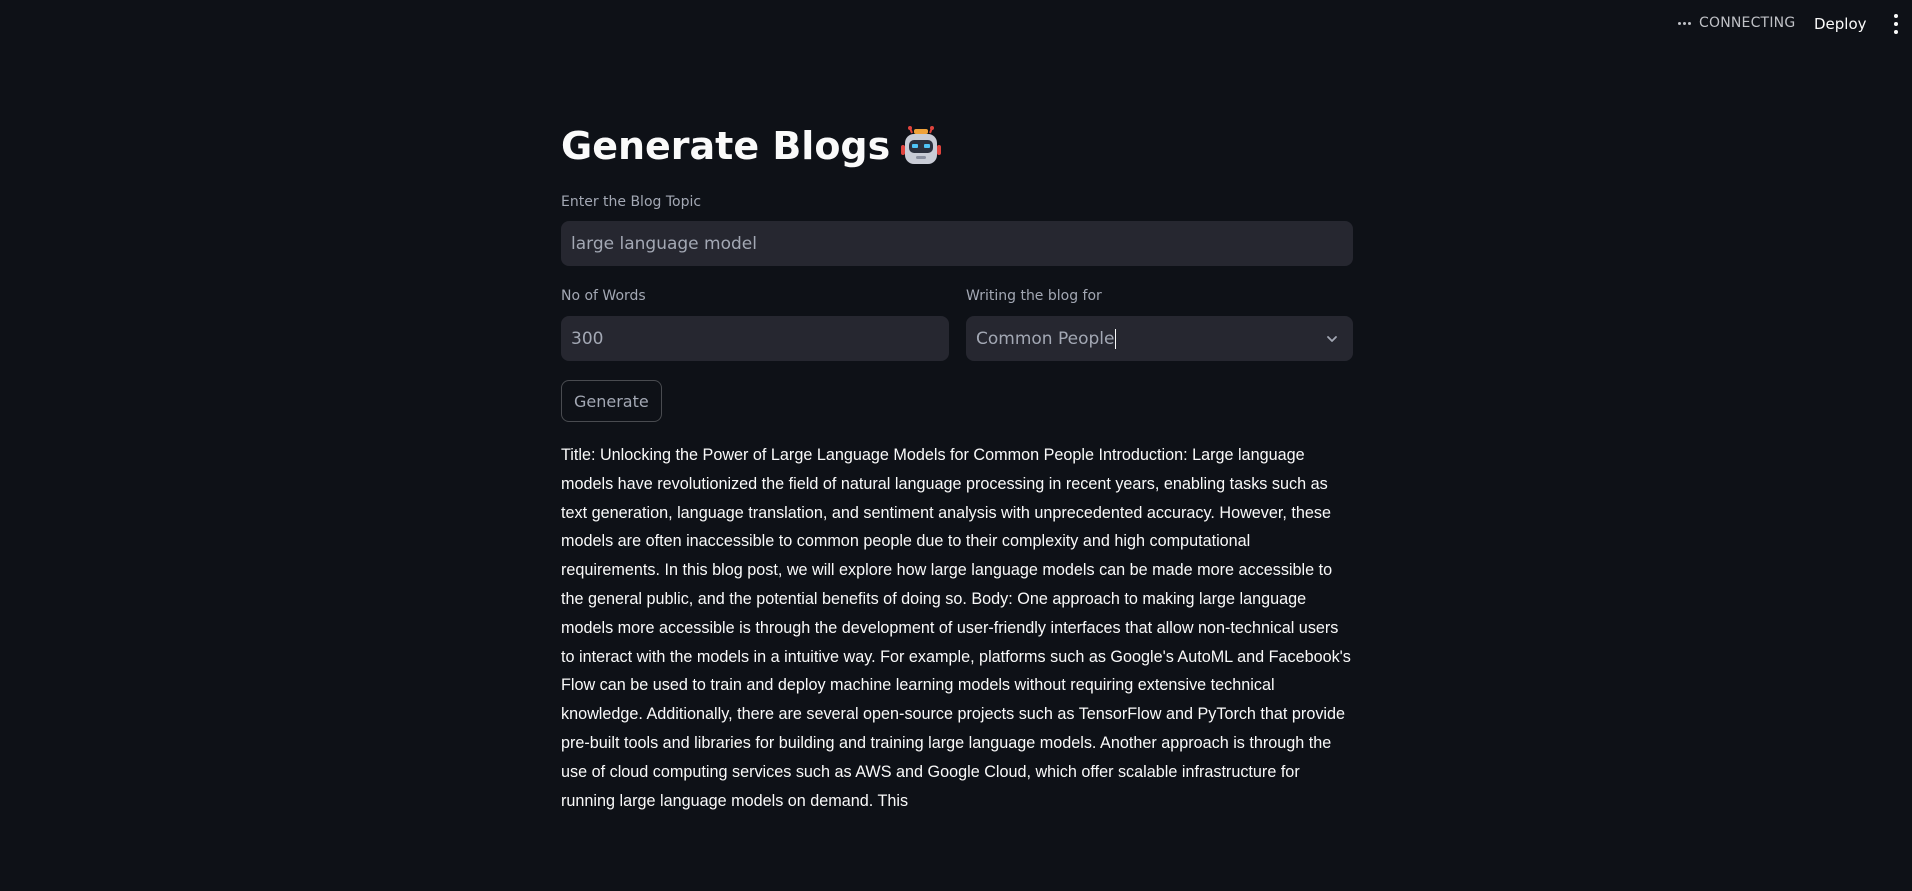  I want to click on robot-icon, so click(921, 145).